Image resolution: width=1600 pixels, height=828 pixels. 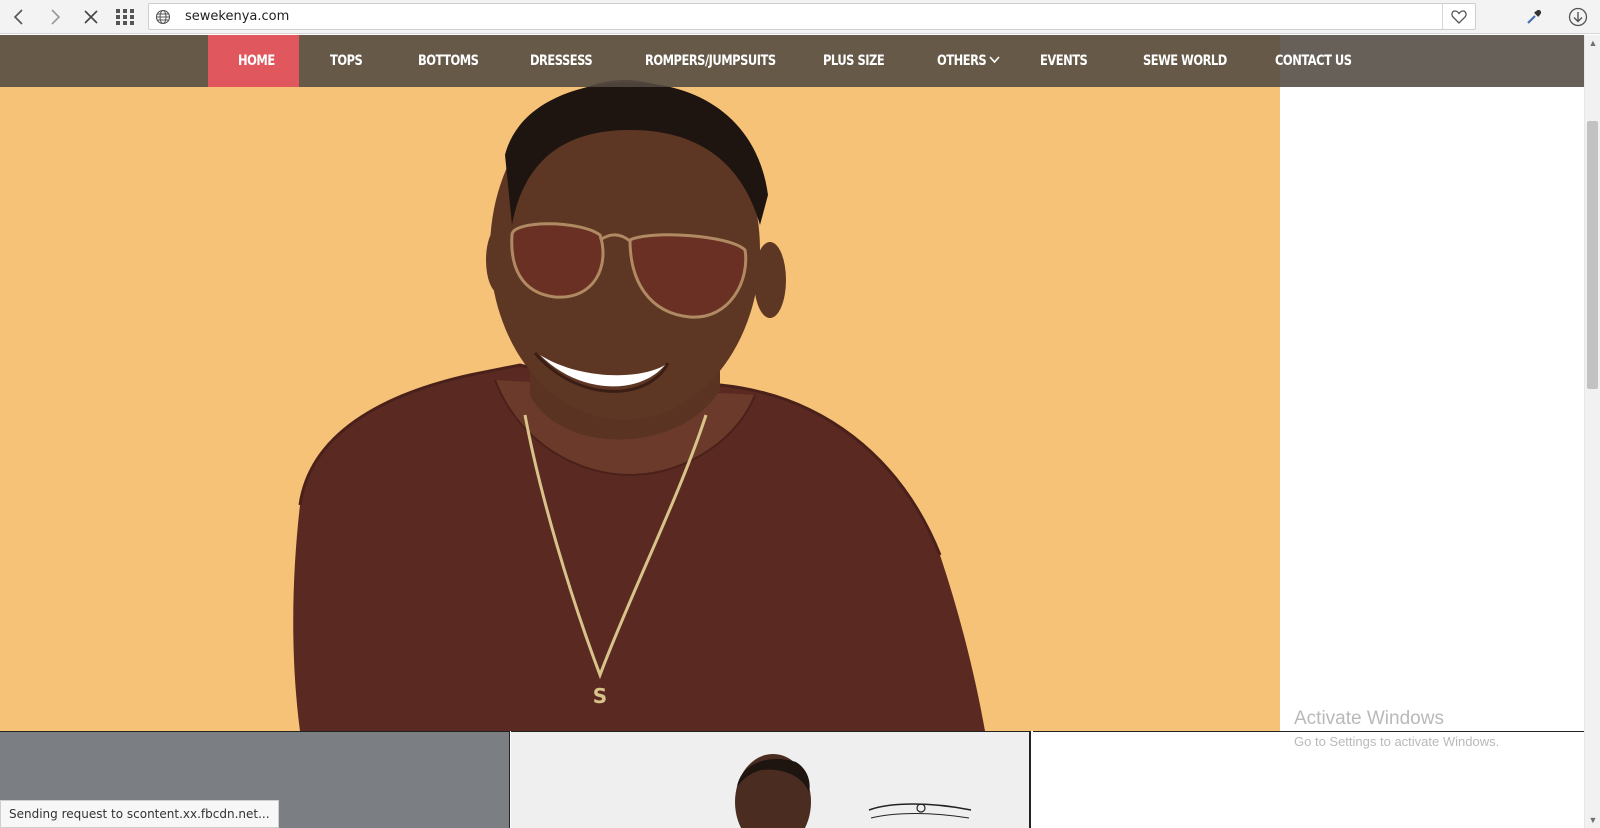 I want to click on nav-contact-us: CONTACT US, so click(x=1313, y=61).